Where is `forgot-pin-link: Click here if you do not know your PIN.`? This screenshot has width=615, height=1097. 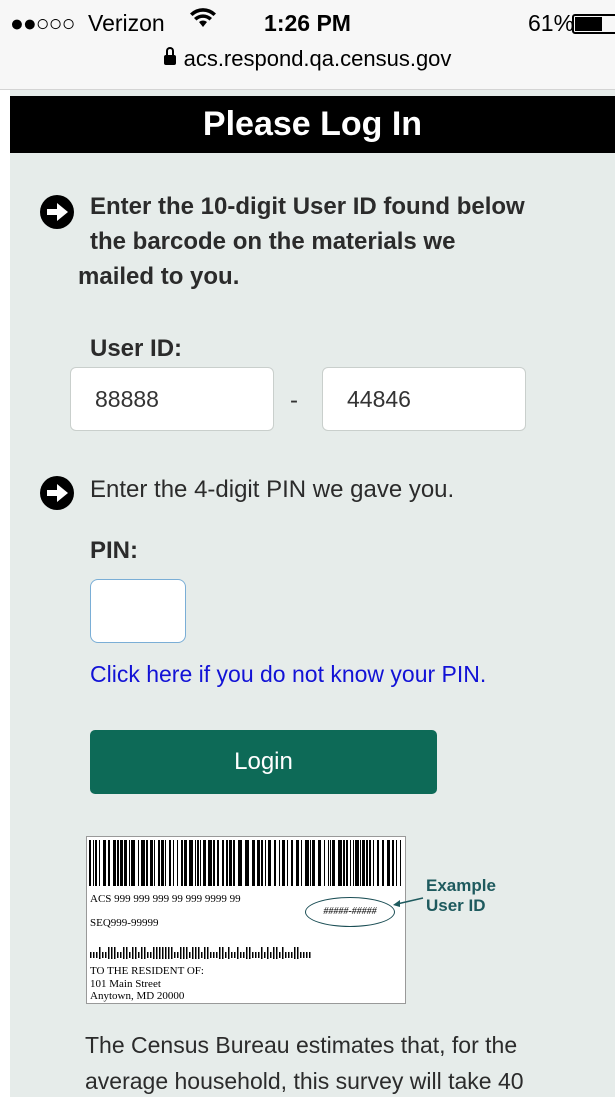
forgot-pin-link: Click here if you do not know your PIN. is located at coordinates (288, 674).